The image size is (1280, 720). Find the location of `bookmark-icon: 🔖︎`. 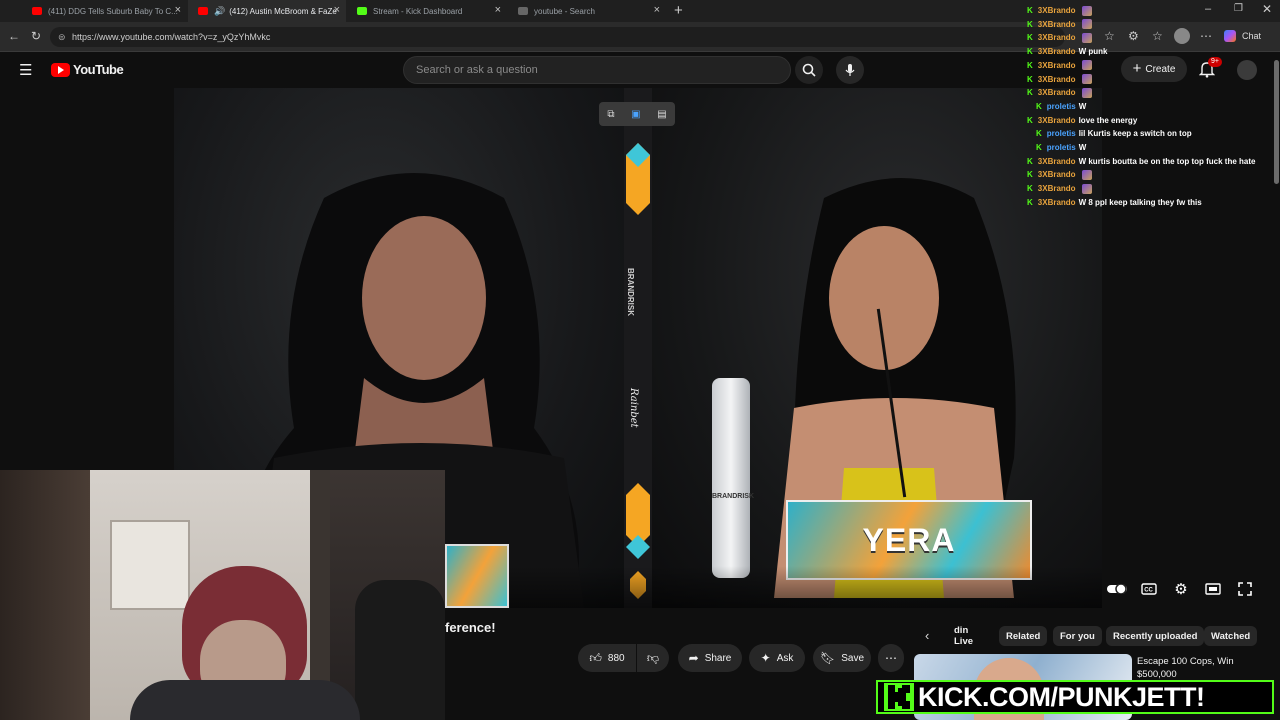

bookmark-icon: 🔖︎ is located at coordinates (827, 658).